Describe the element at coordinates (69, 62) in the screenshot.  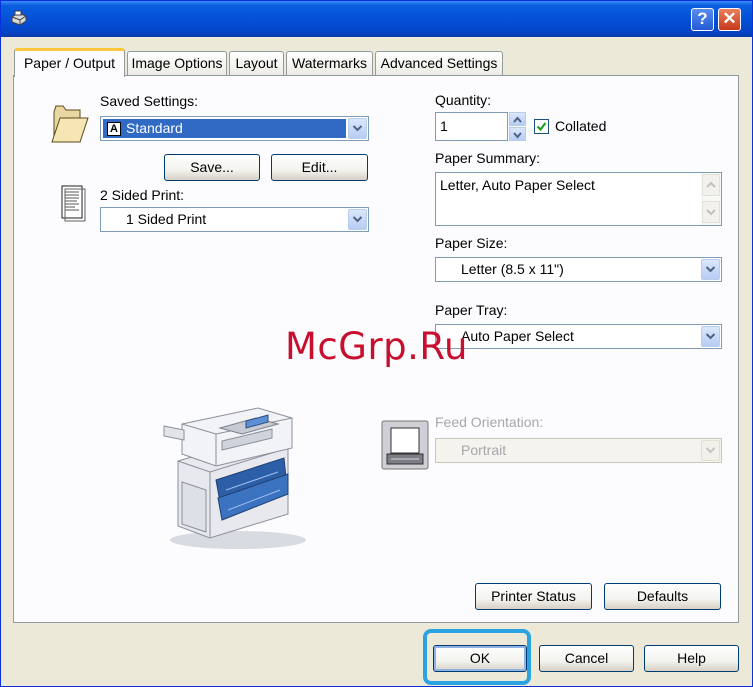
I see `tab-paper-output: Paper / Output` at that location.